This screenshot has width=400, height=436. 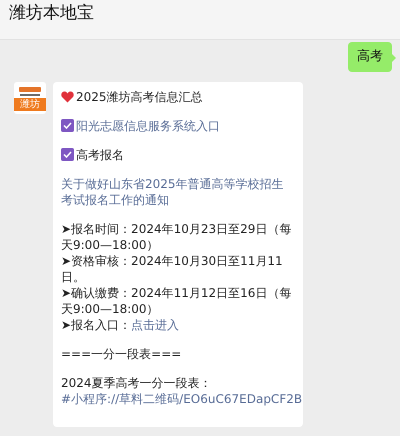 I want to click on message-line: ➤确认缴费：2024年11月12日至16日（每天9:00—18:00）, so click(x=176, y=300).